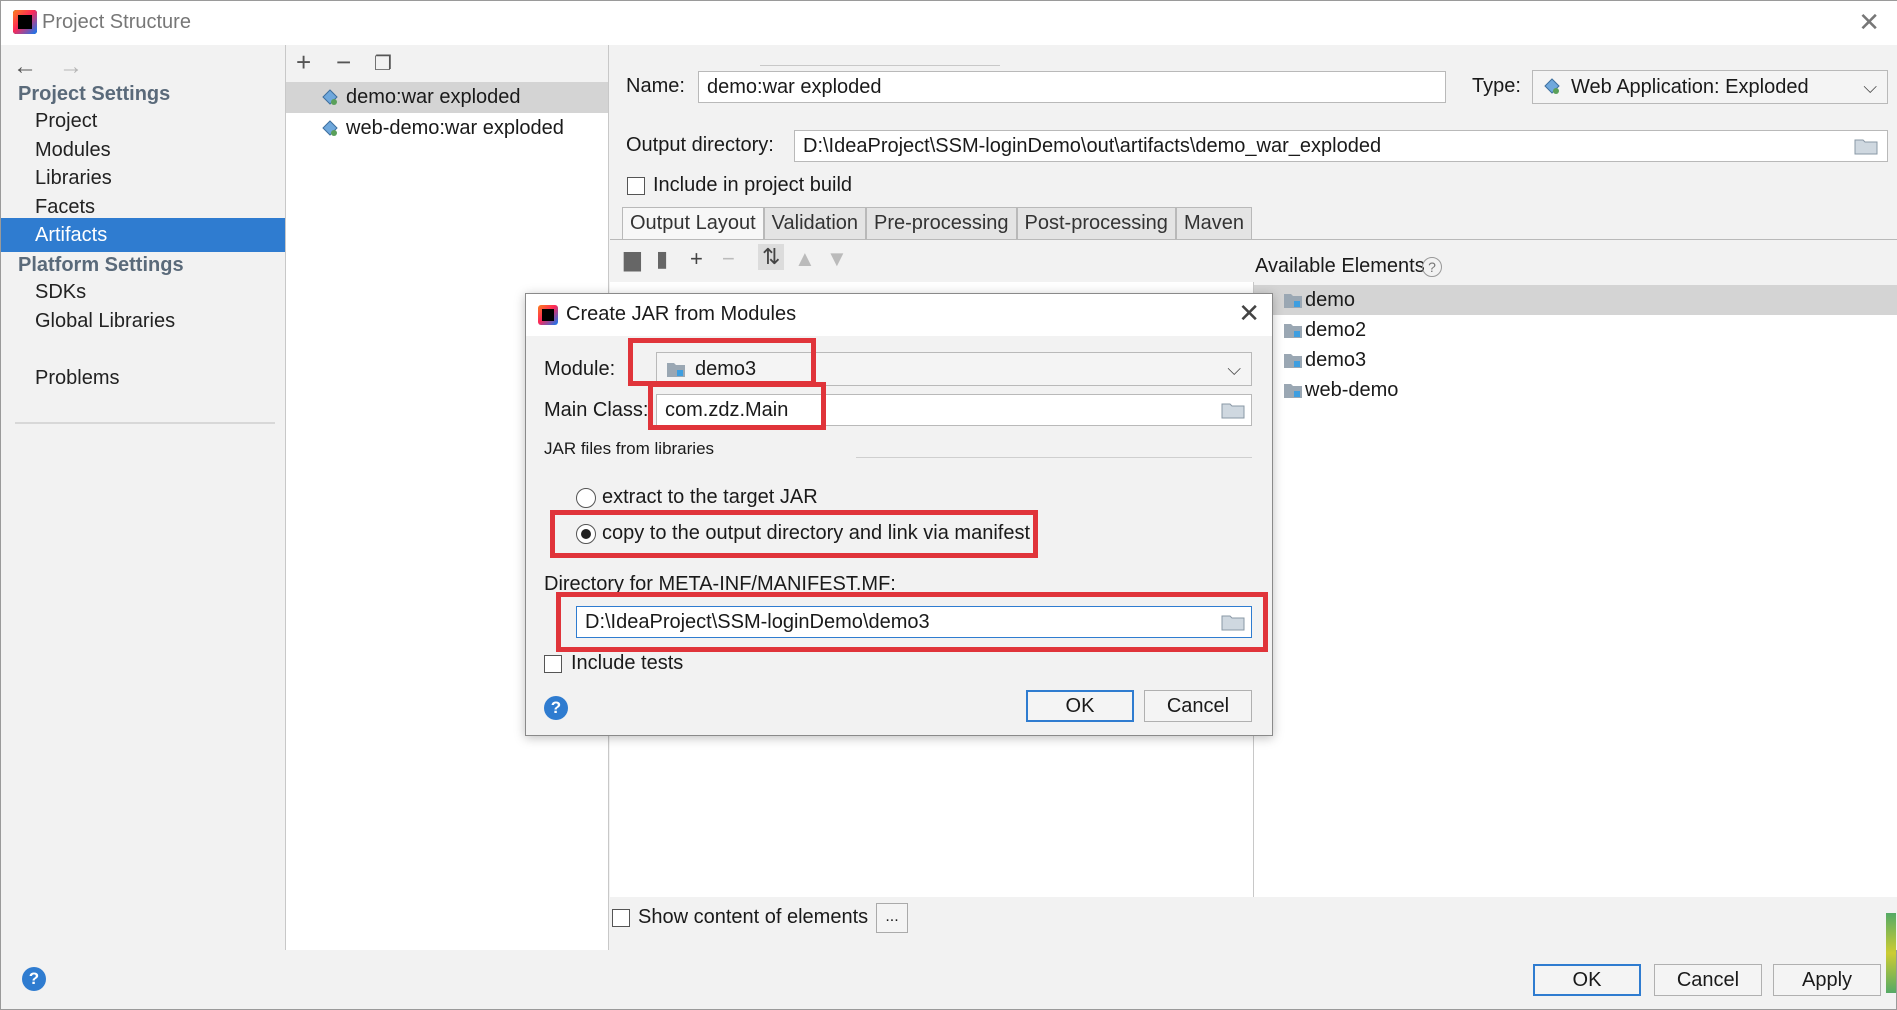  I want to click on dialog-title: Create JAR from Modules, so click(681, 314).